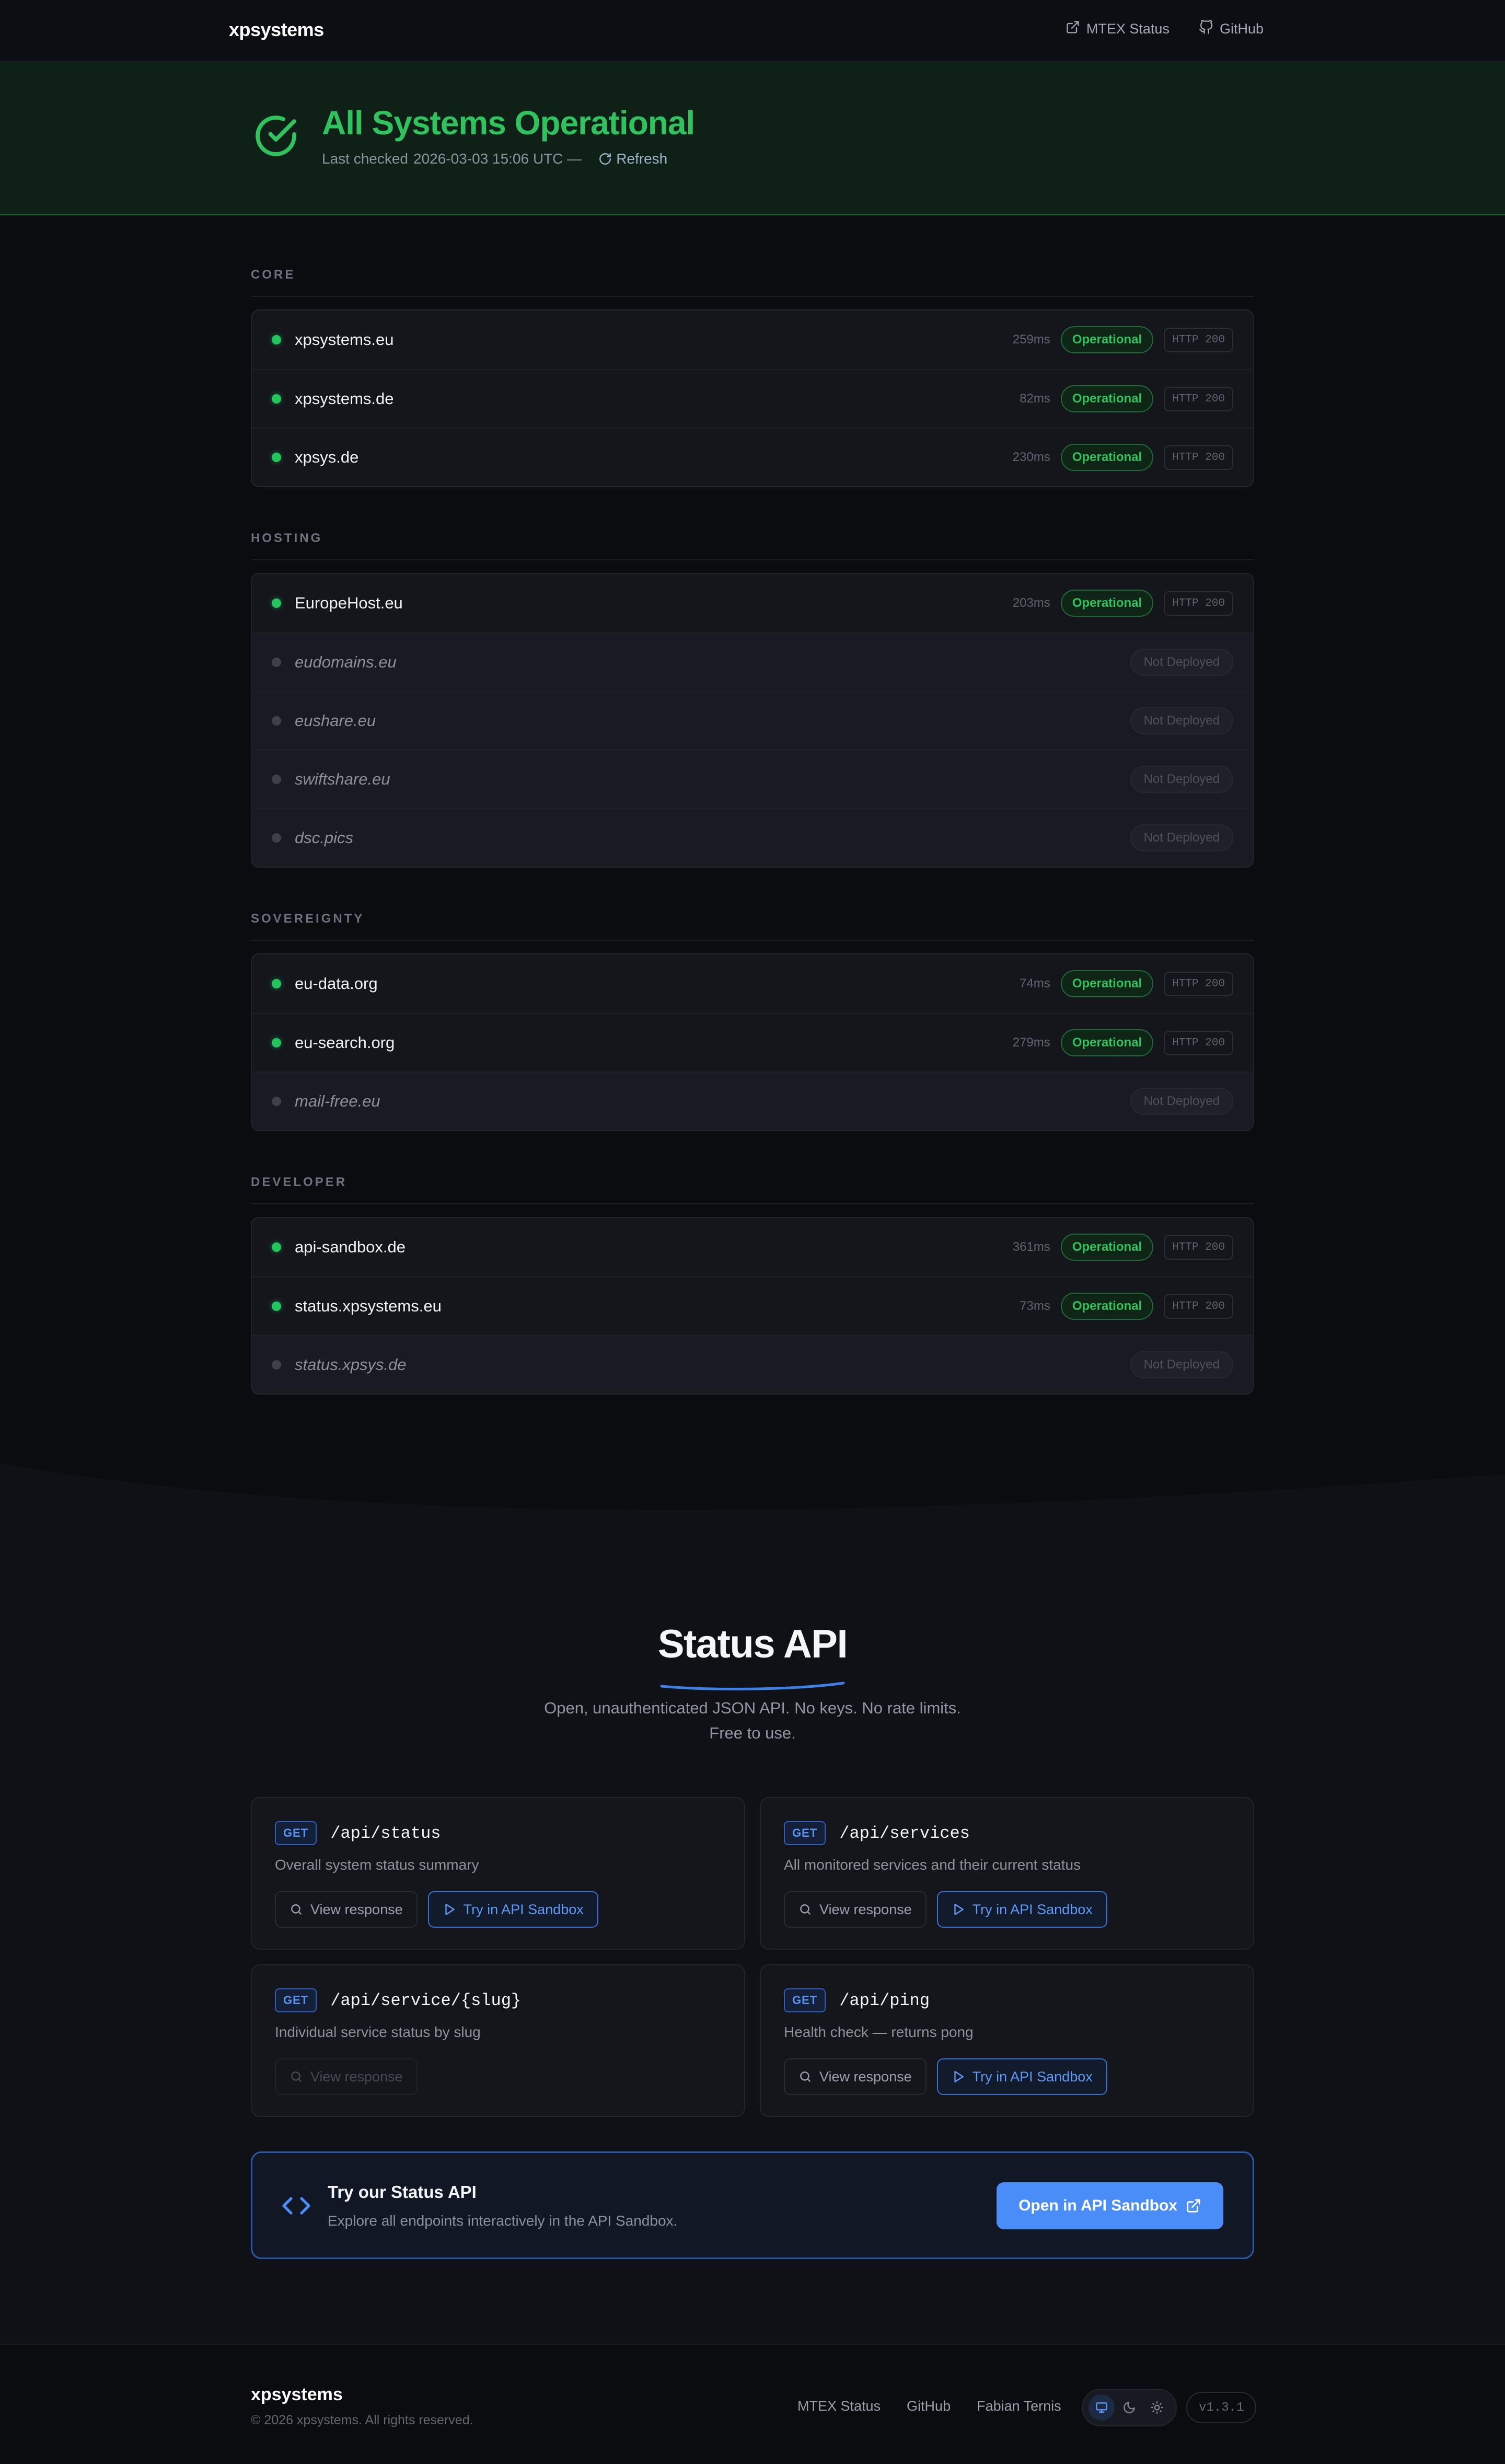 Image resolution: width=1505 pixels, height=2464 pixels. What do you see at coordinates (1035, 399) in the screenshot?
I see `latency: 82ms` at bounding box center [1035, 399].